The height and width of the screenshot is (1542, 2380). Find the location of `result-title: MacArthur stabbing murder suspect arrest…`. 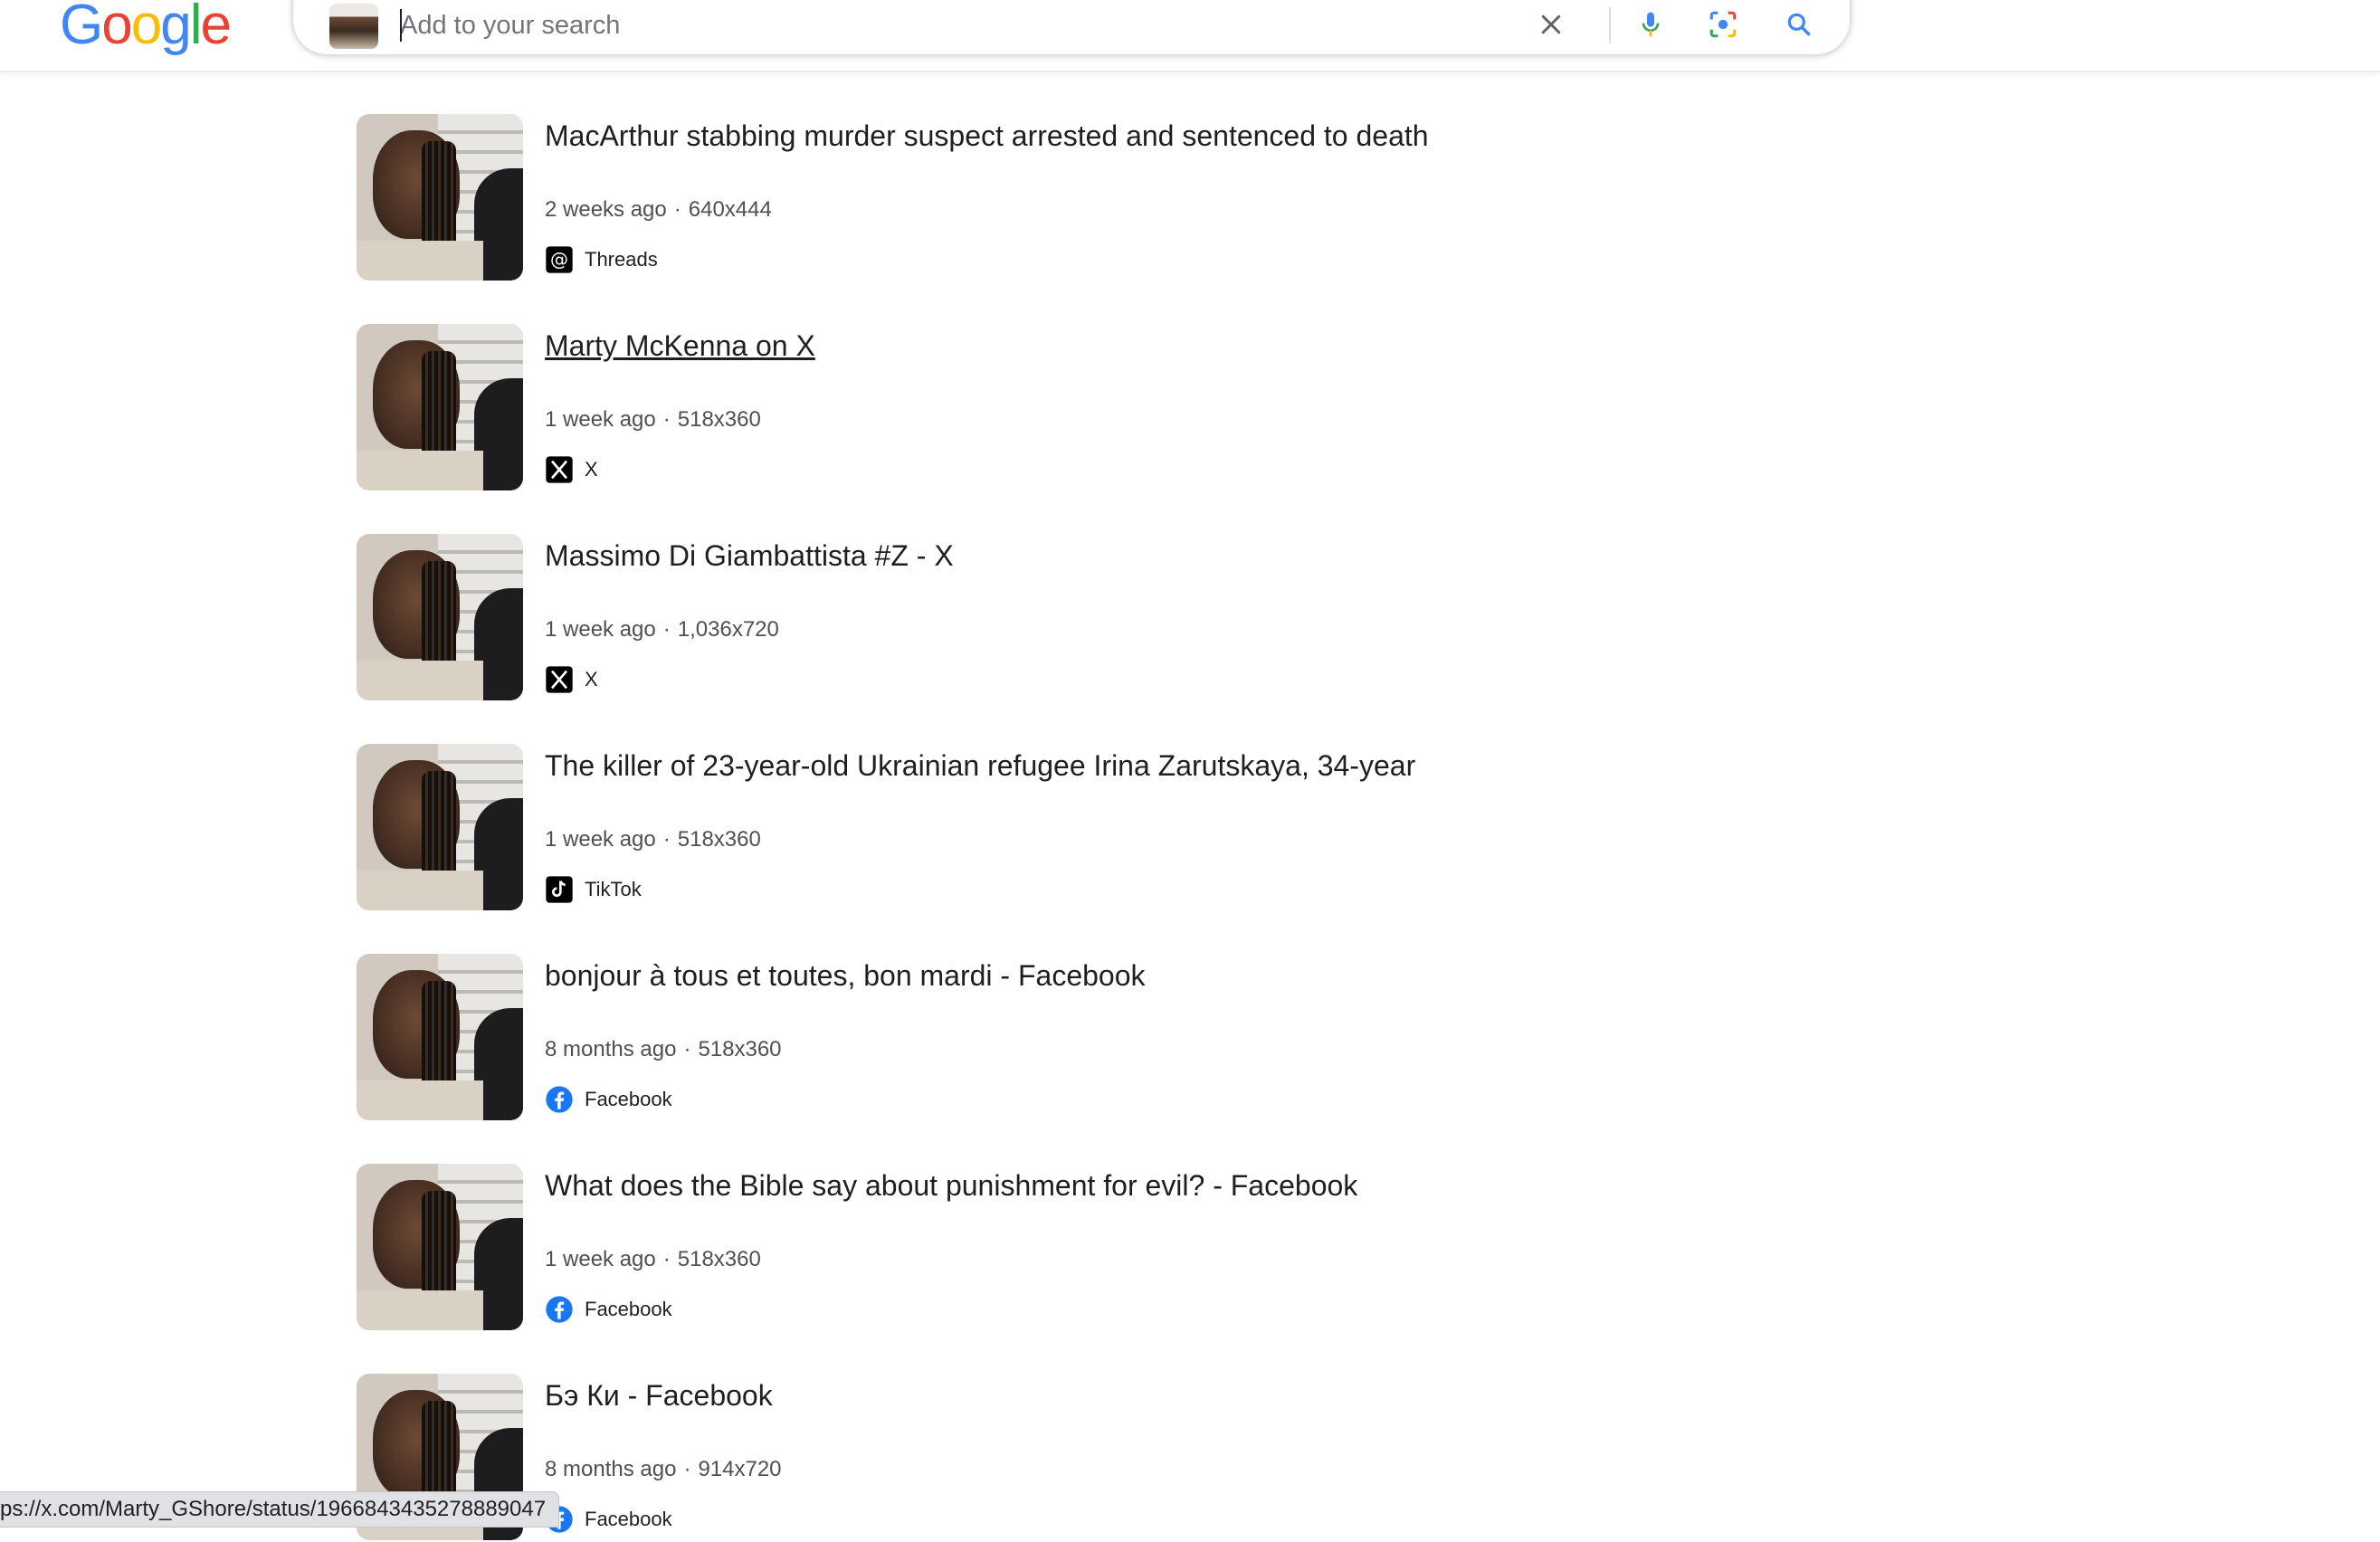

result-title: MacArthur stabbing murder suspect arrest… is located at coordinates (987, 136).